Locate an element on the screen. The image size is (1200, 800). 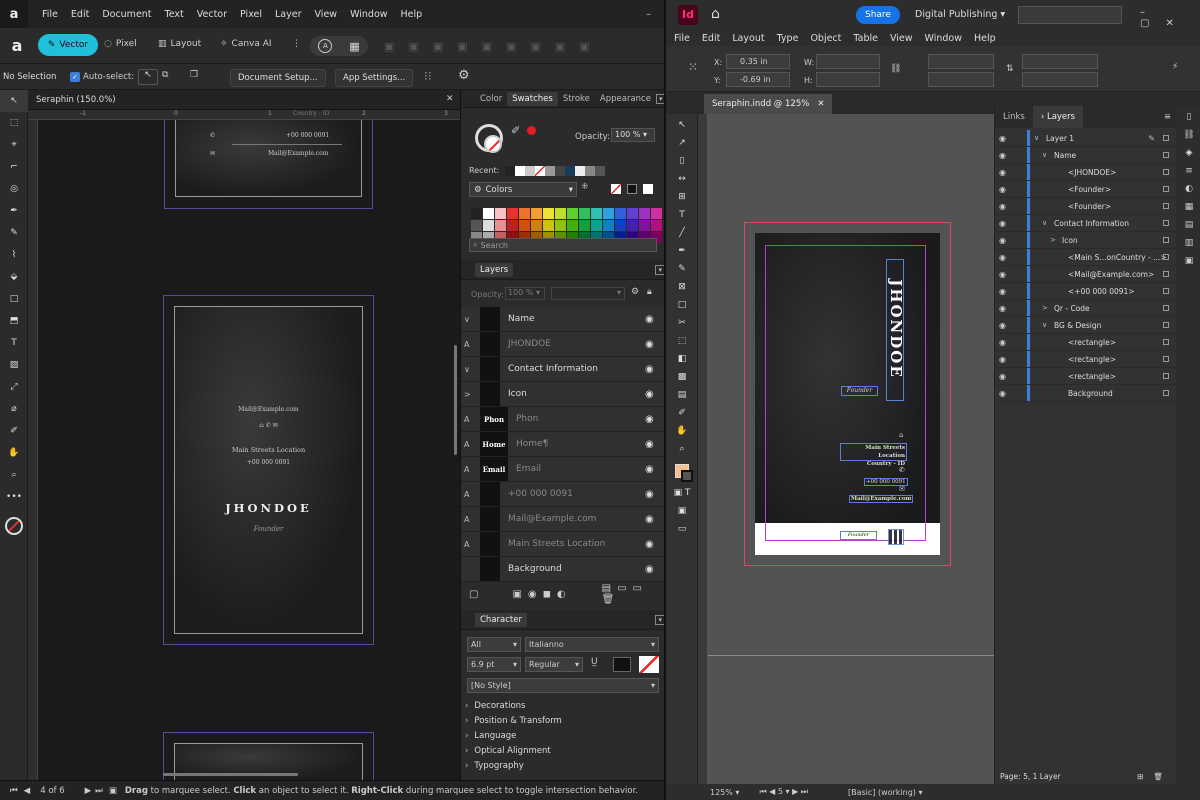
move-tool-icon: ↖ is located at coordinates (14, 101).